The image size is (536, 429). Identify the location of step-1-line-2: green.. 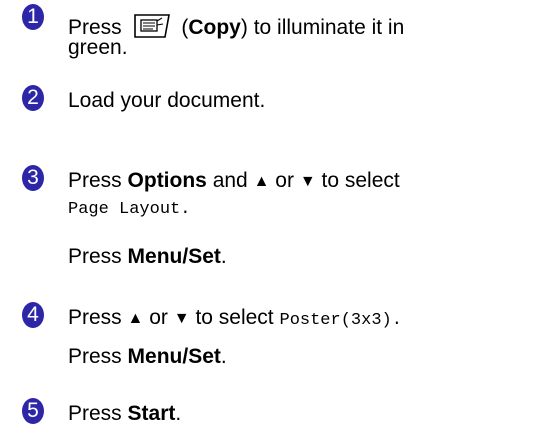
(98, 47).